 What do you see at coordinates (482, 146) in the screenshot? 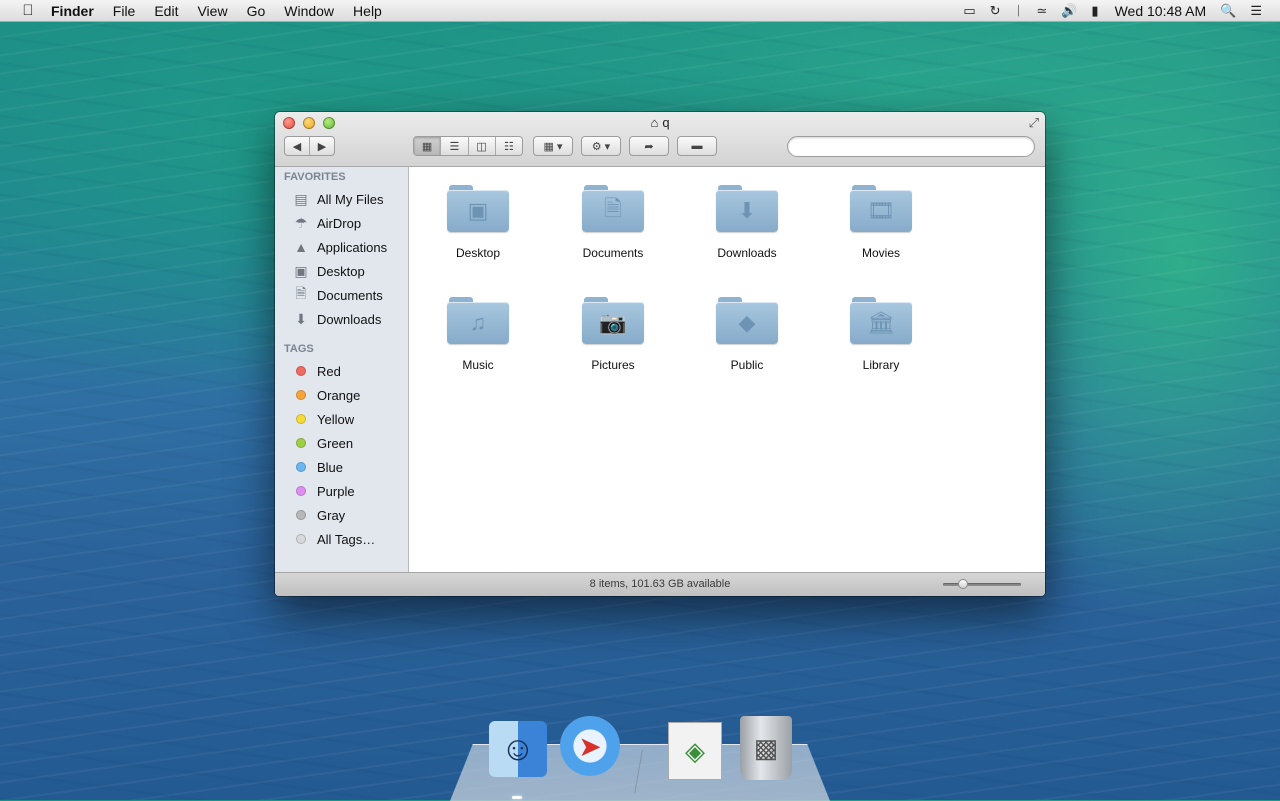
I see `column-view-button: ◫` at bounding box center [482, 146].